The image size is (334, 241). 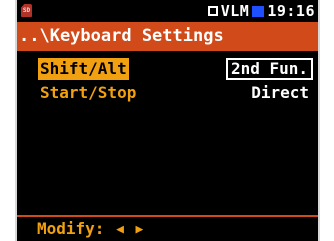 What do you see at coordinates (139, 229) in the screenshot?
I see `arrow-right-icon: ▶` at bounding box center [139, 229].